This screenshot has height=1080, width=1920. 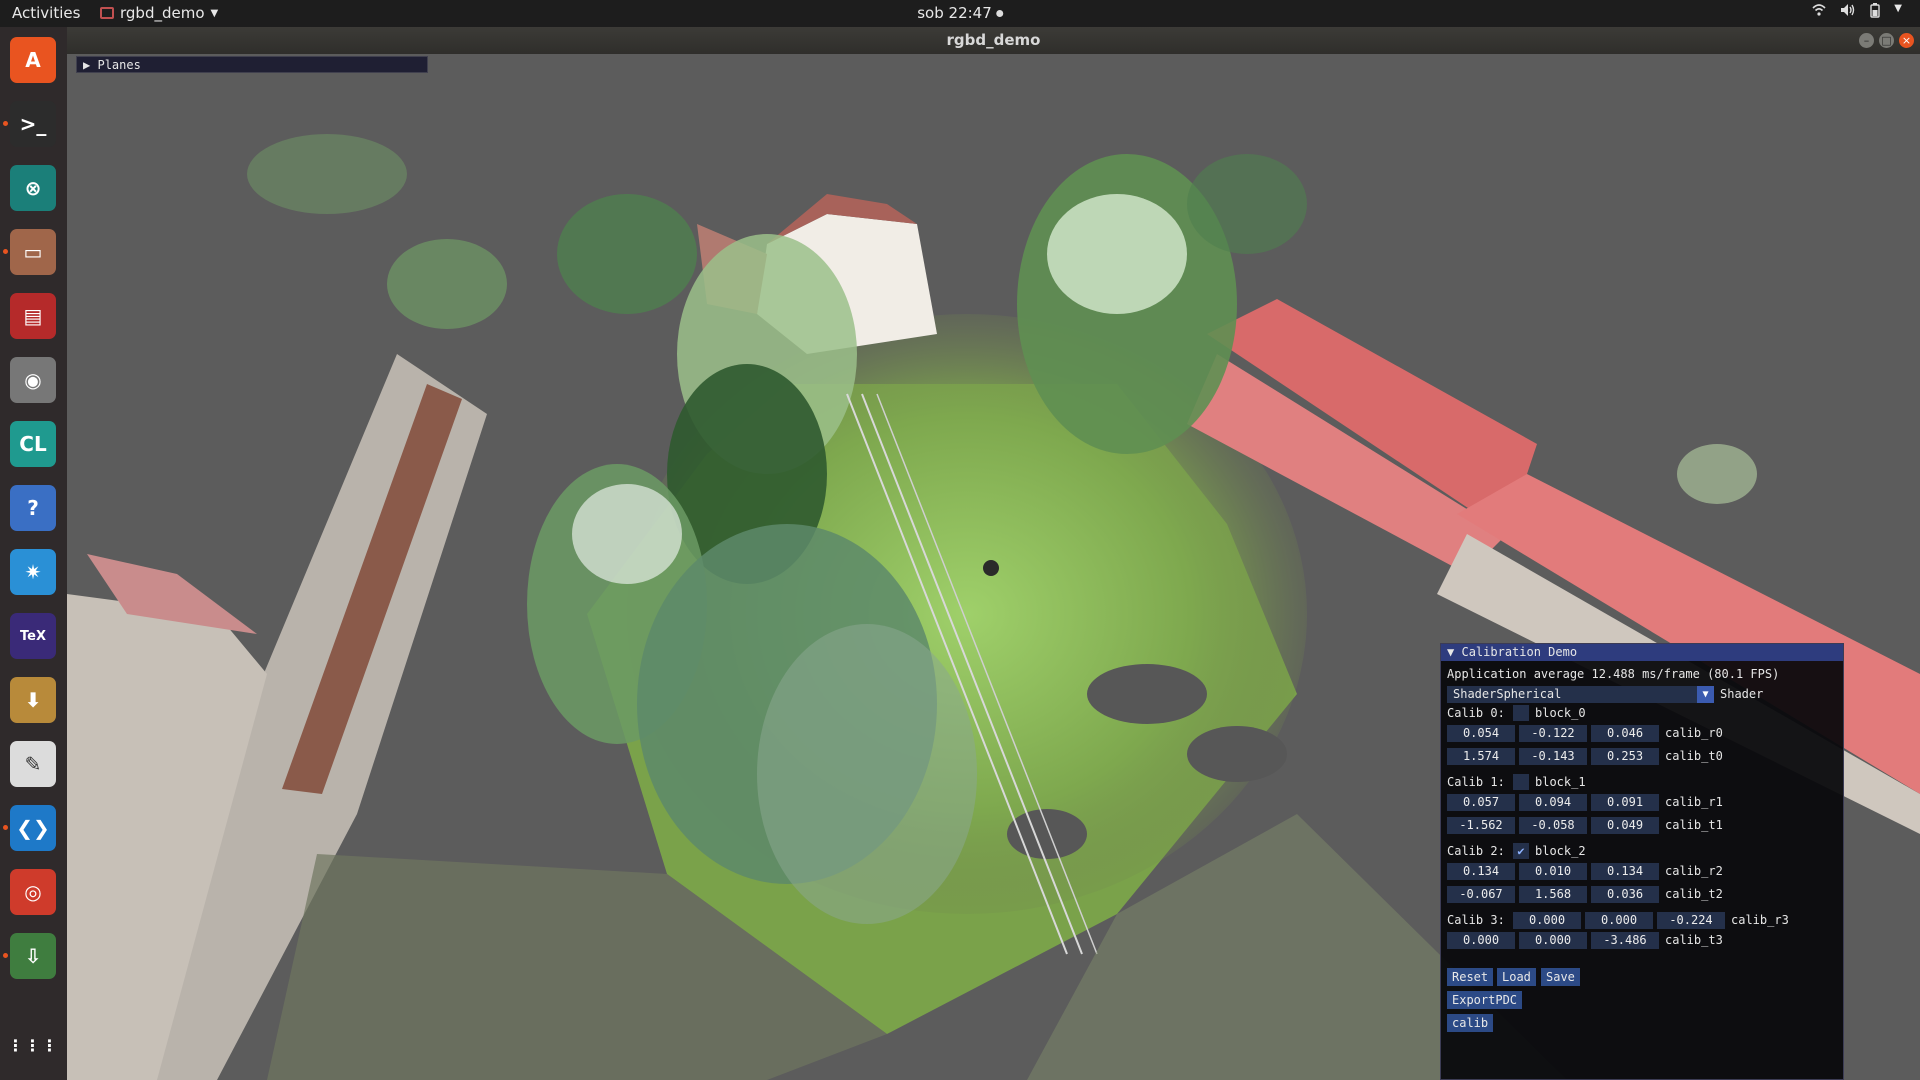 What do you see at coordinates (1450, 652) in the screenshot?
I see `triangle-down-icon: ▼` at bounding box center [1450, 652].